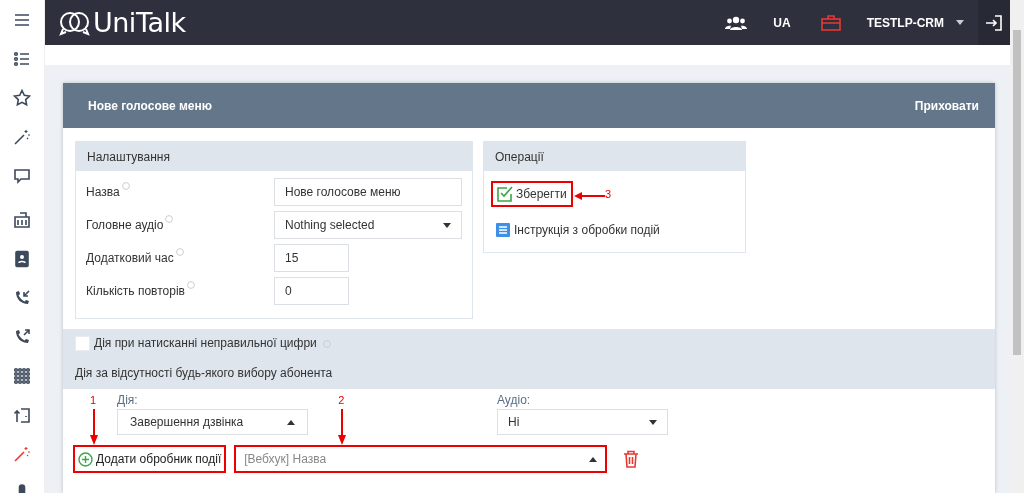 The width and height of the screenshot is (1024, 493). What do you see at coordinates (532, 194) in the screenshot?
I see `save-button: Зберегти` at bounding box center [532, 194].